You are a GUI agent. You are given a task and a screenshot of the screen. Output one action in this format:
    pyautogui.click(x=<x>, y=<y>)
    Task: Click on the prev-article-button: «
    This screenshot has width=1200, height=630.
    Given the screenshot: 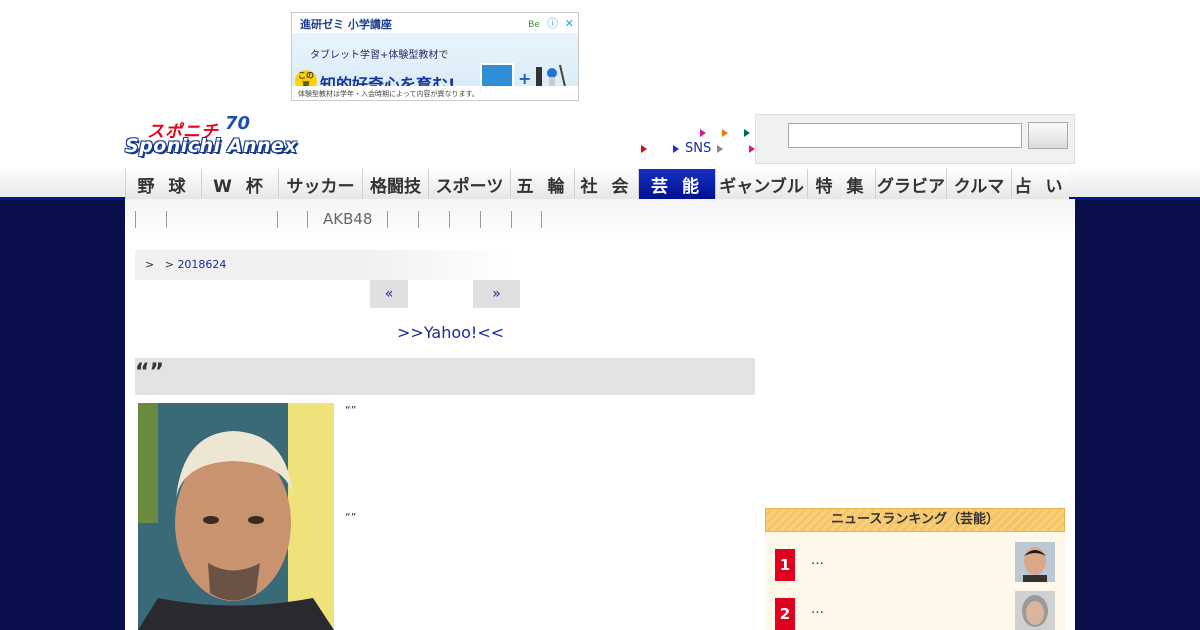 What is the action you would take?
    pyautogui.click(x=389, y=294)
    